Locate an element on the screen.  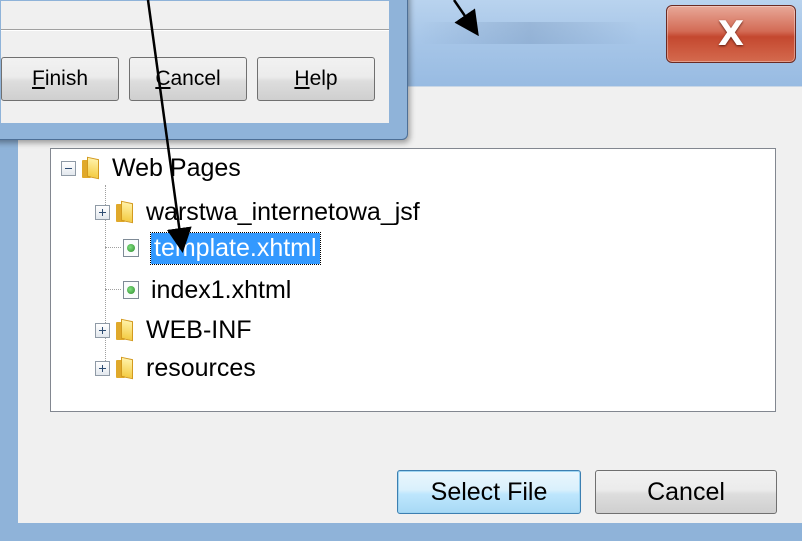
tree-node-label: warstwa_internetowa_jsf is located at coordinates (283, 211).